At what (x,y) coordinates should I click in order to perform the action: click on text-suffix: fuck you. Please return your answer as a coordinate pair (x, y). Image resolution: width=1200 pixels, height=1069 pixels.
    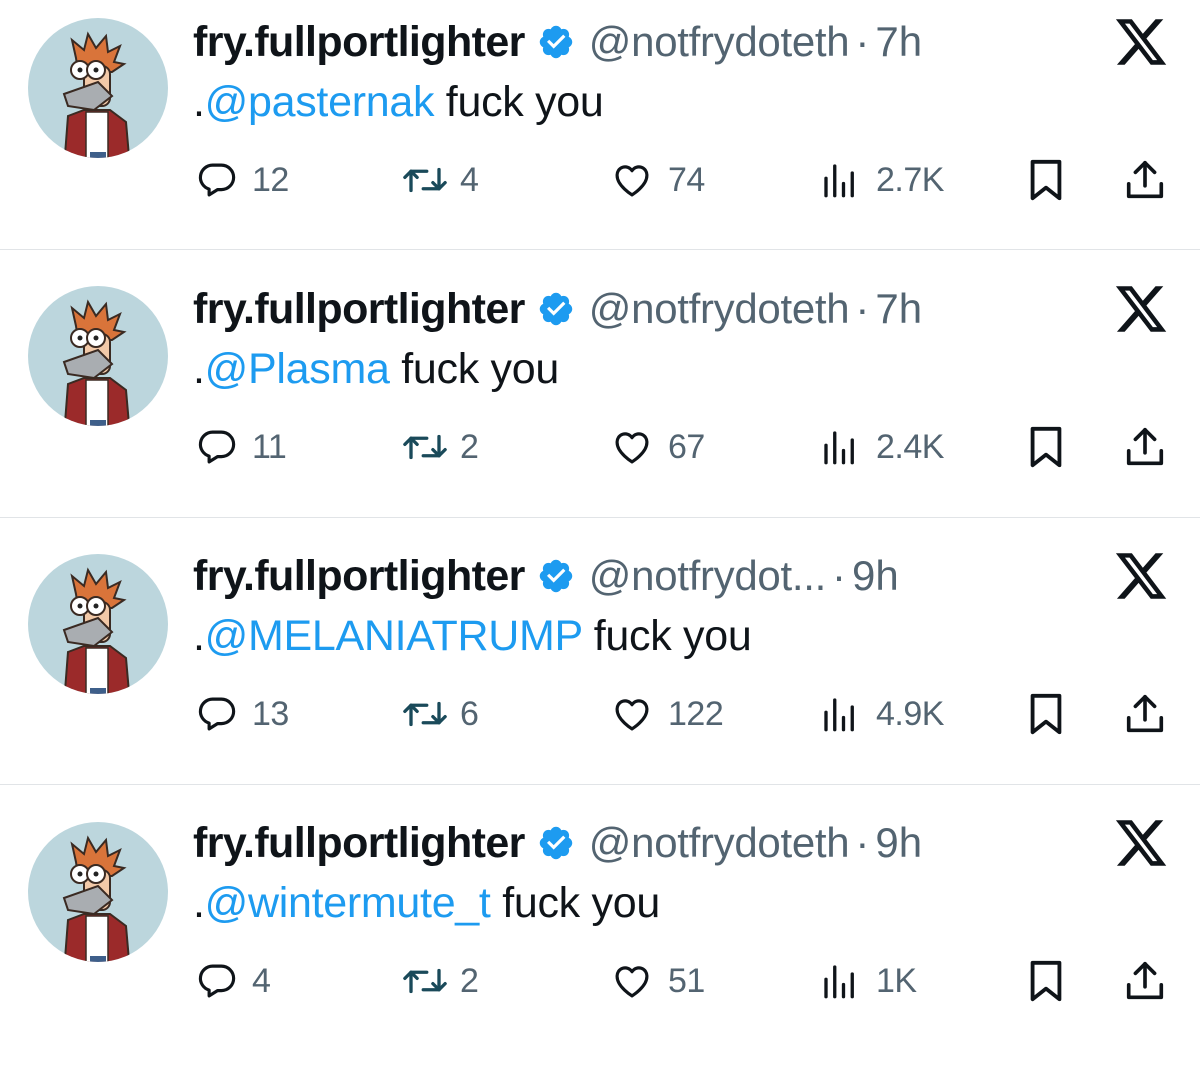
    Looking at the image, I should click on (667, 636).